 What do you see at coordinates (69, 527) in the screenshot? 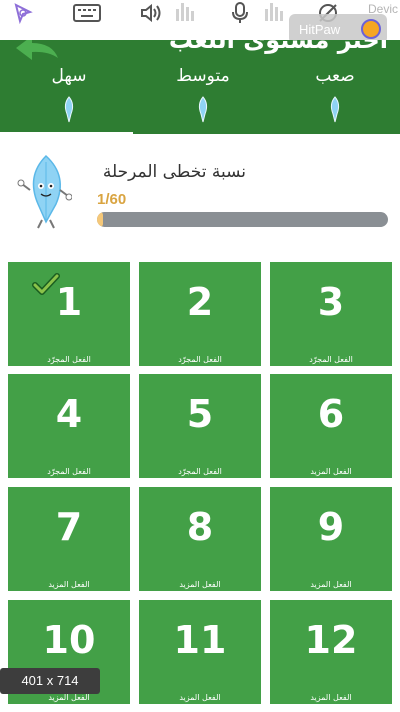
I see `level-number: 7` at bounding box center [69, 527].